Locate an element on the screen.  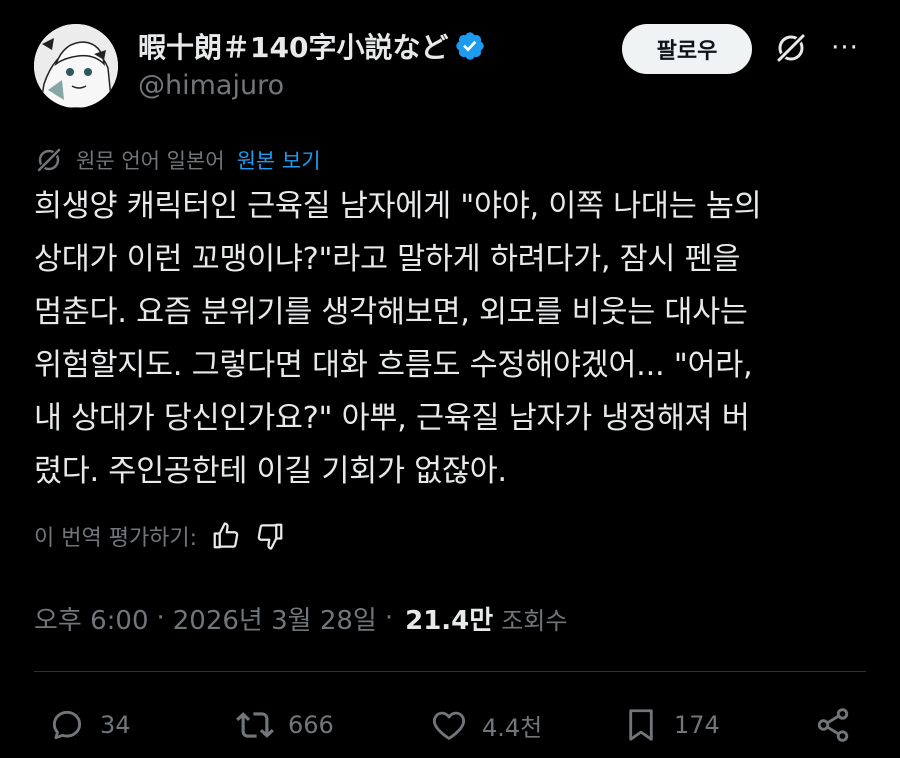
avatar-illustration-icon is located at coordinates (76, 66).